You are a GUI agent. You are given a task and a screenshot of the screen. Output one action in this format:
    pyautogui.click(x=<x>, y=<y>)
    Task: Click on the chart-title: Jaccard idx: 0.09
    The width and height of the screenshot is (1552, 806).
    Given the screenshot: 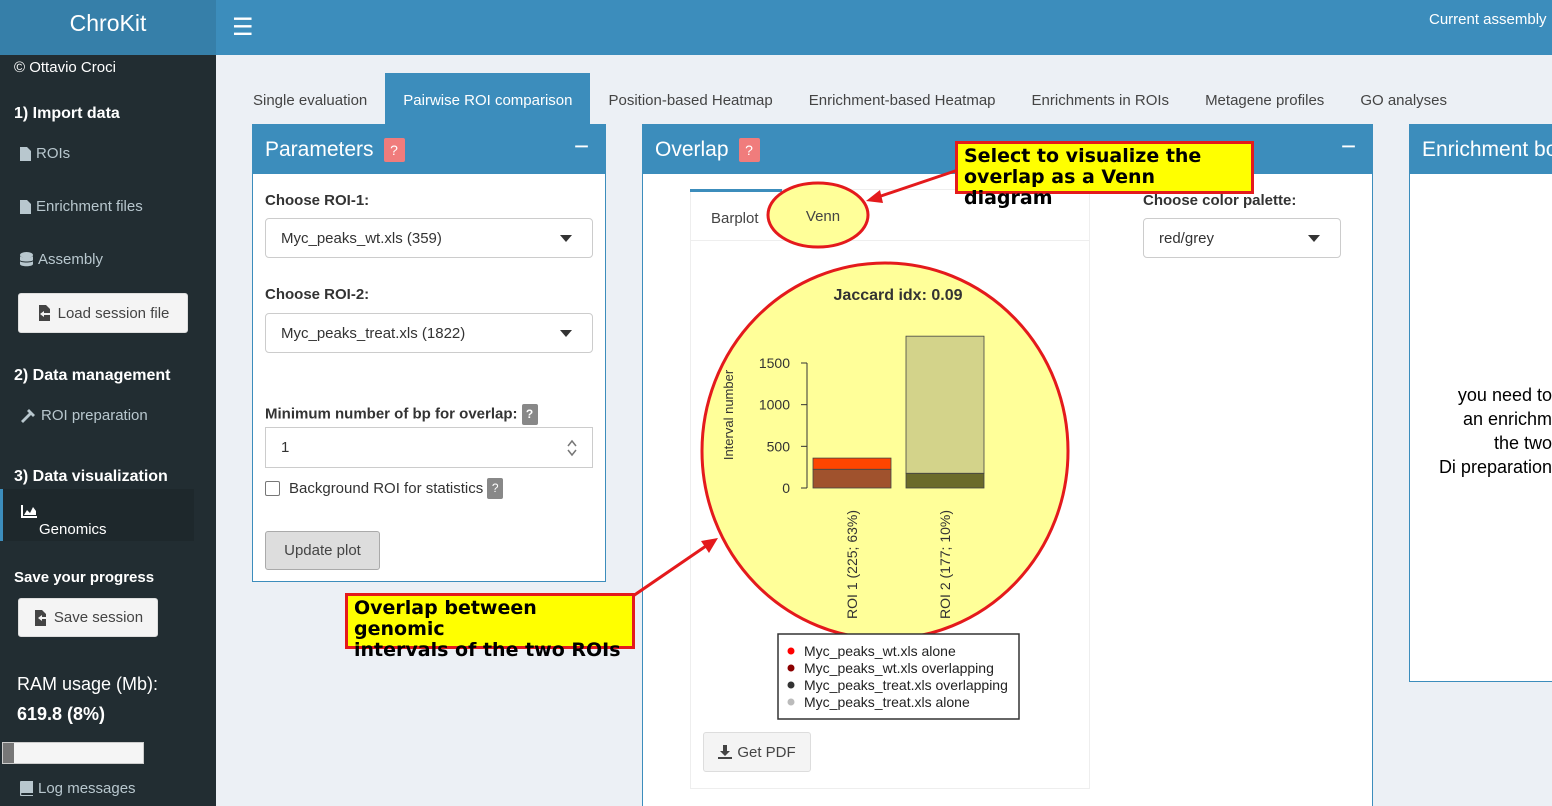 What is the action you would take?
    pyautogui.click(x=898, y=295)
    